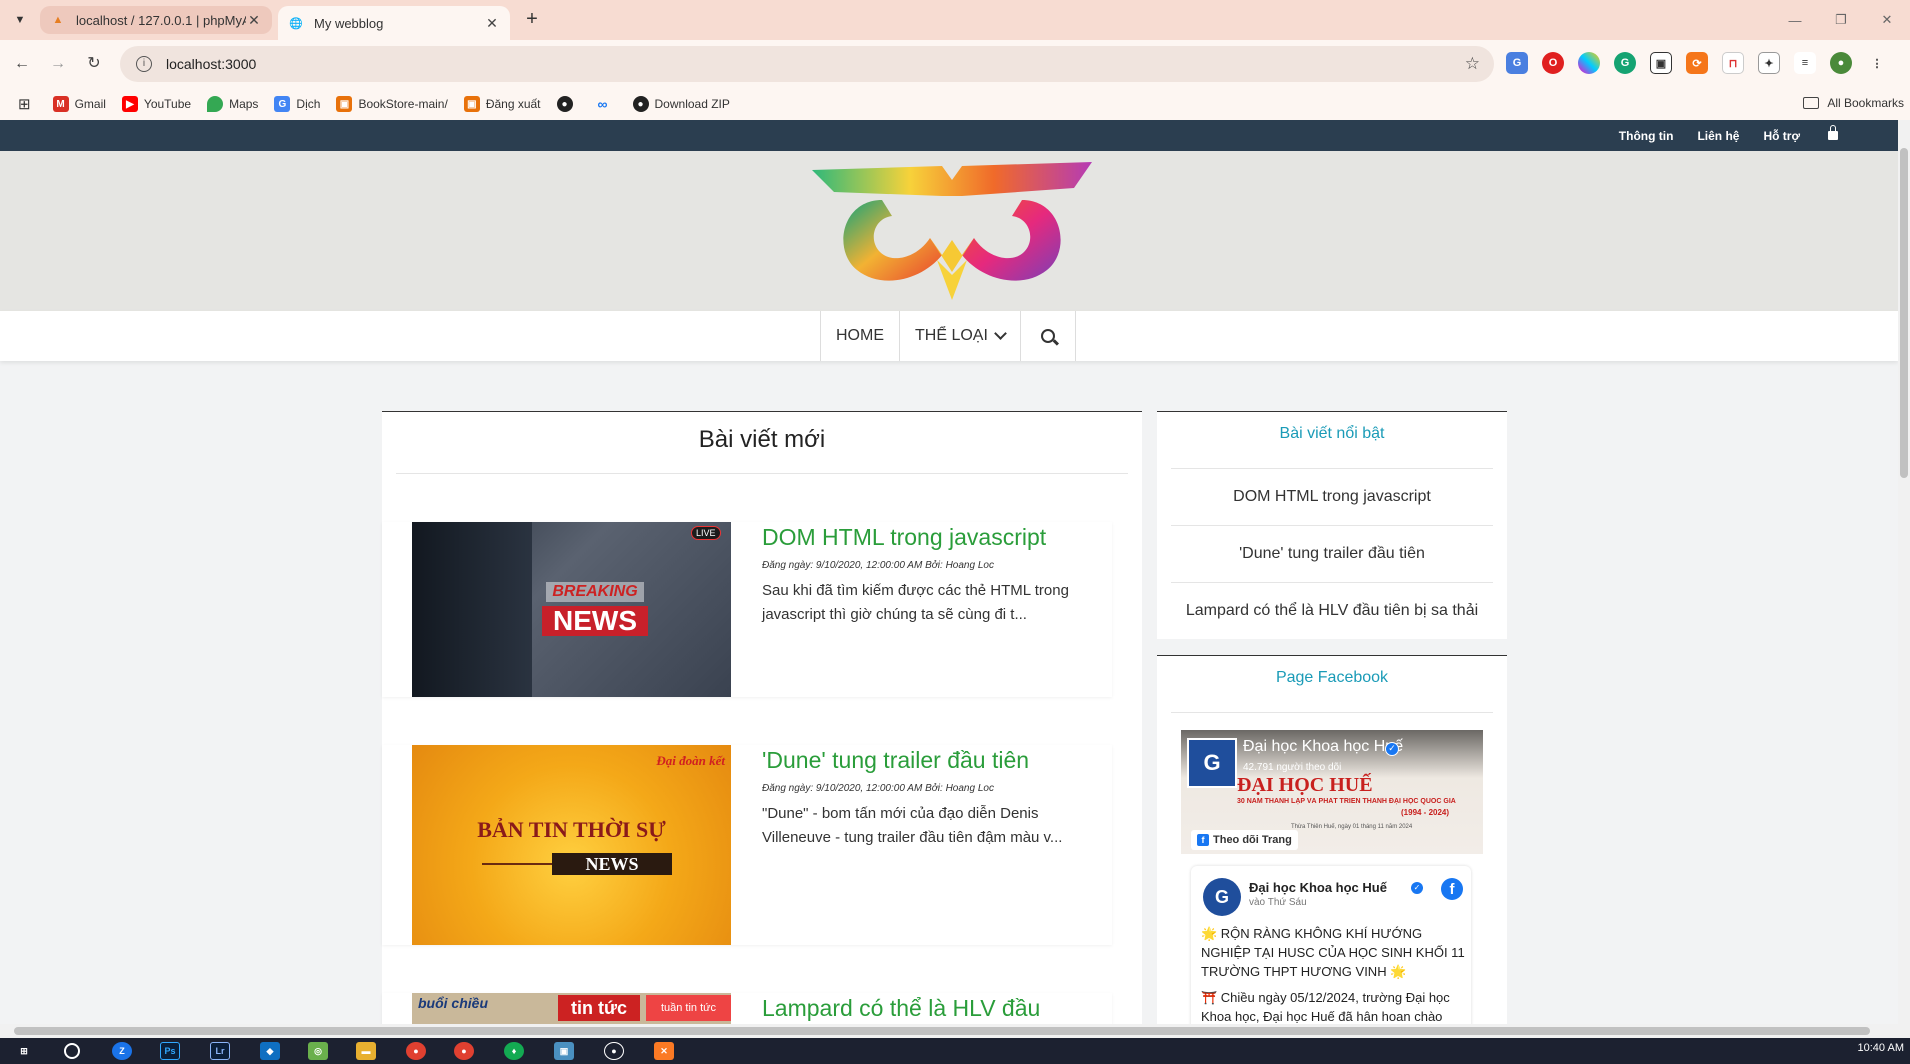  What do you see at coordinates (664, 1051) in the screenshot?
I see `xampp-icon: ✕` at bounding box center [664, 1051].